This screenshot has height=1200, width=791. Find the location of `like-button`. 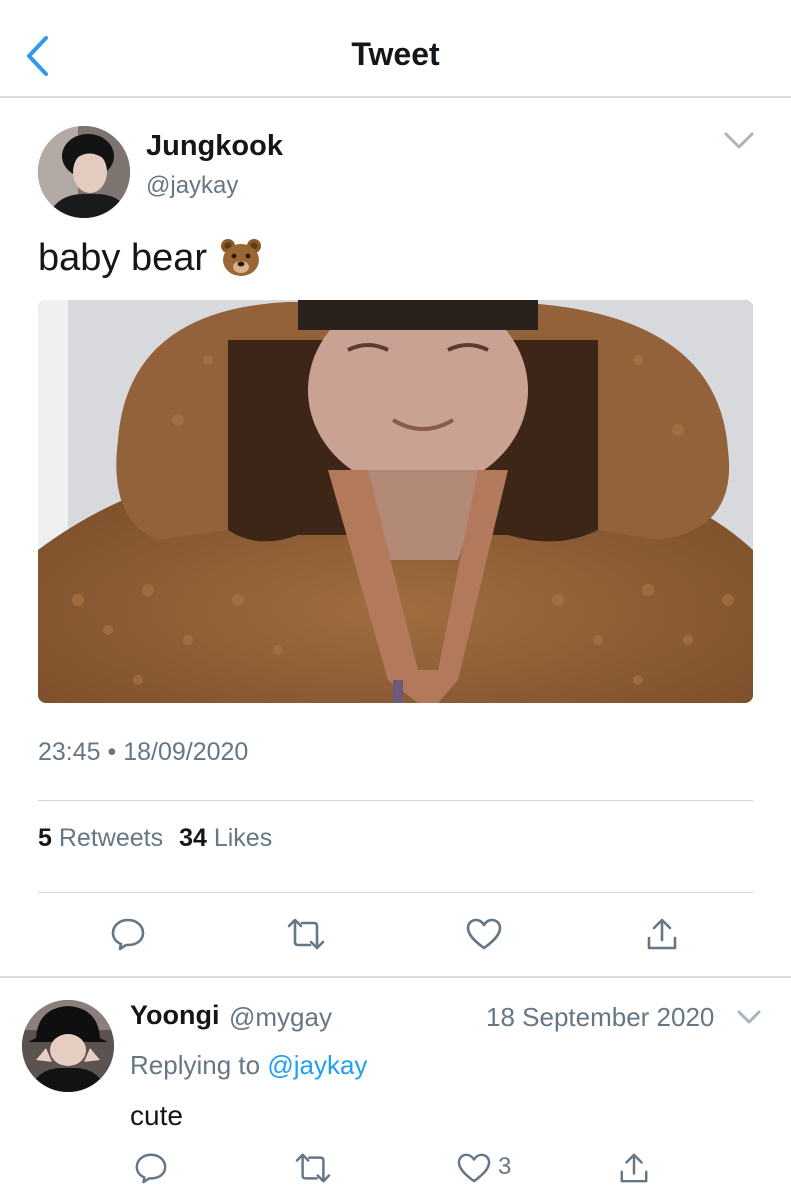

like-button is located at coordinates (484, 934).